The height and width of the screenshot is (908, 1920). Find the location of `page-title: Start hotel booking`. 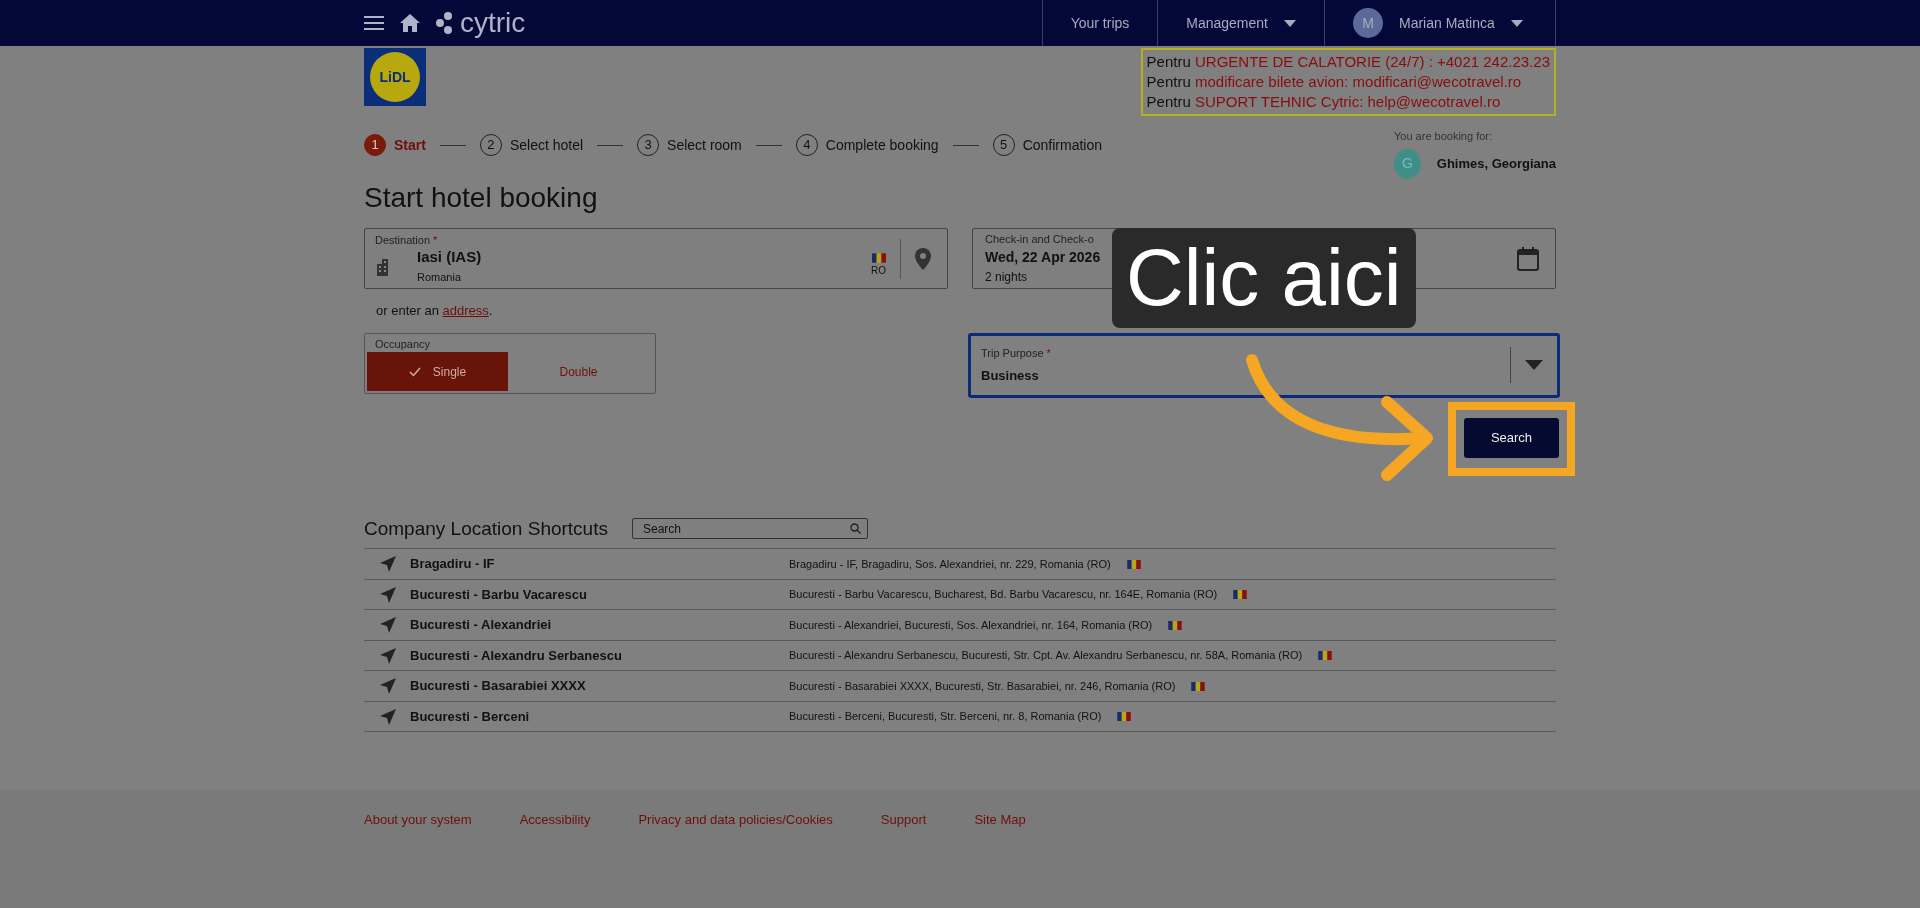

page-title: Start hotel booking is located at coordinates (481, 197).